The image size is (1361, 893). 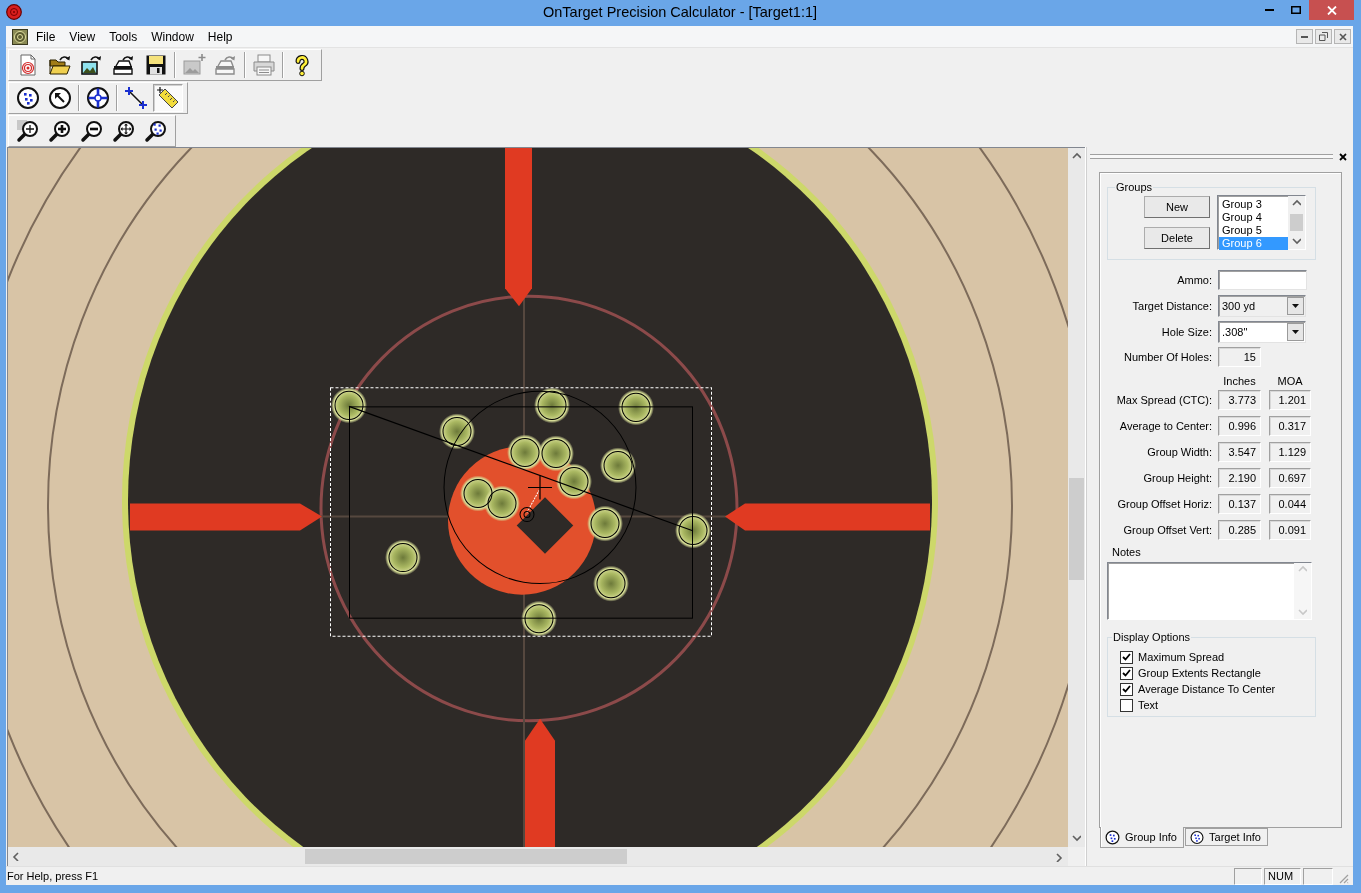 What do you see at coordinates (1290, 530) in the screenshot?
I see `readout-field: 0.091` at bounding box center [1290, 530].